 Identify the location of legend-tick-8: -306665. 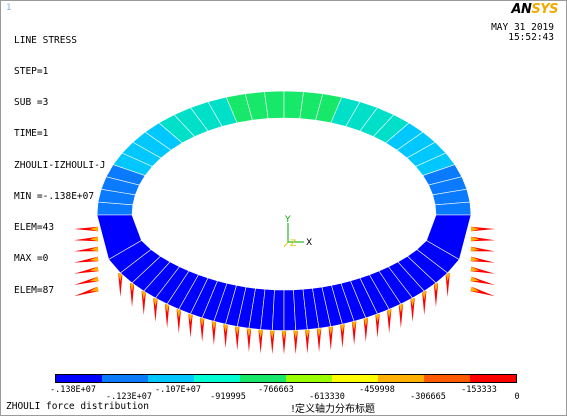
(428, 397).